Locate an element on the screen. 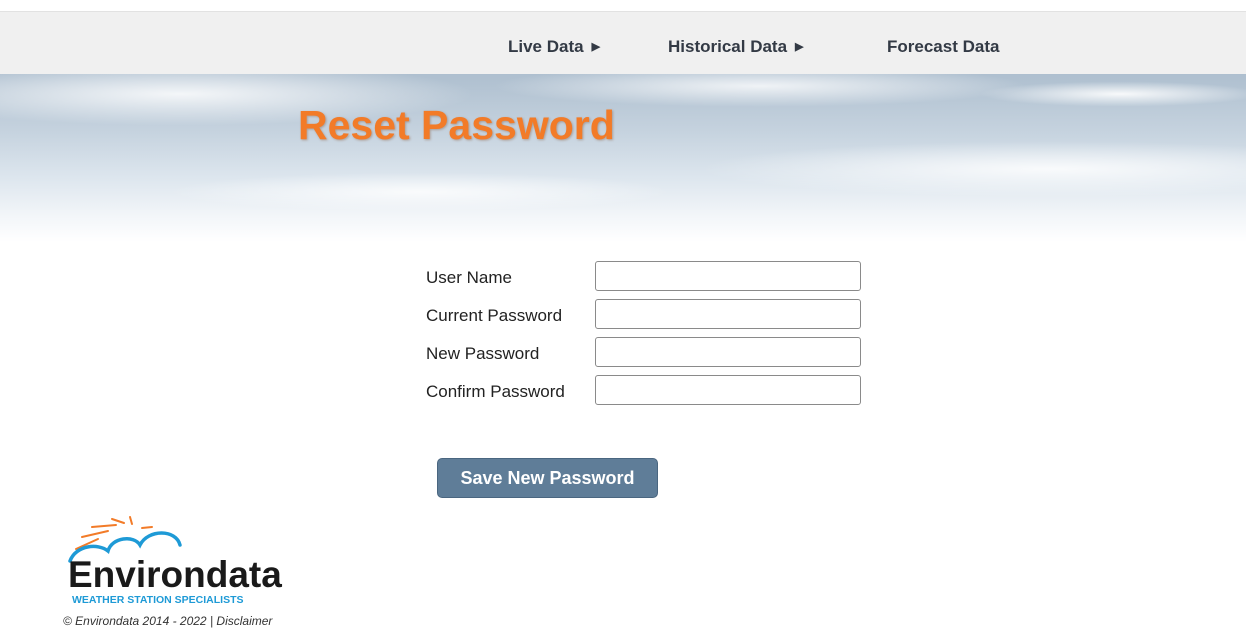 Image resolution: width=1246 pixels, height=633 pixels. form-row-confirm-password: Confirm Password is located at coordinates (646, 391).